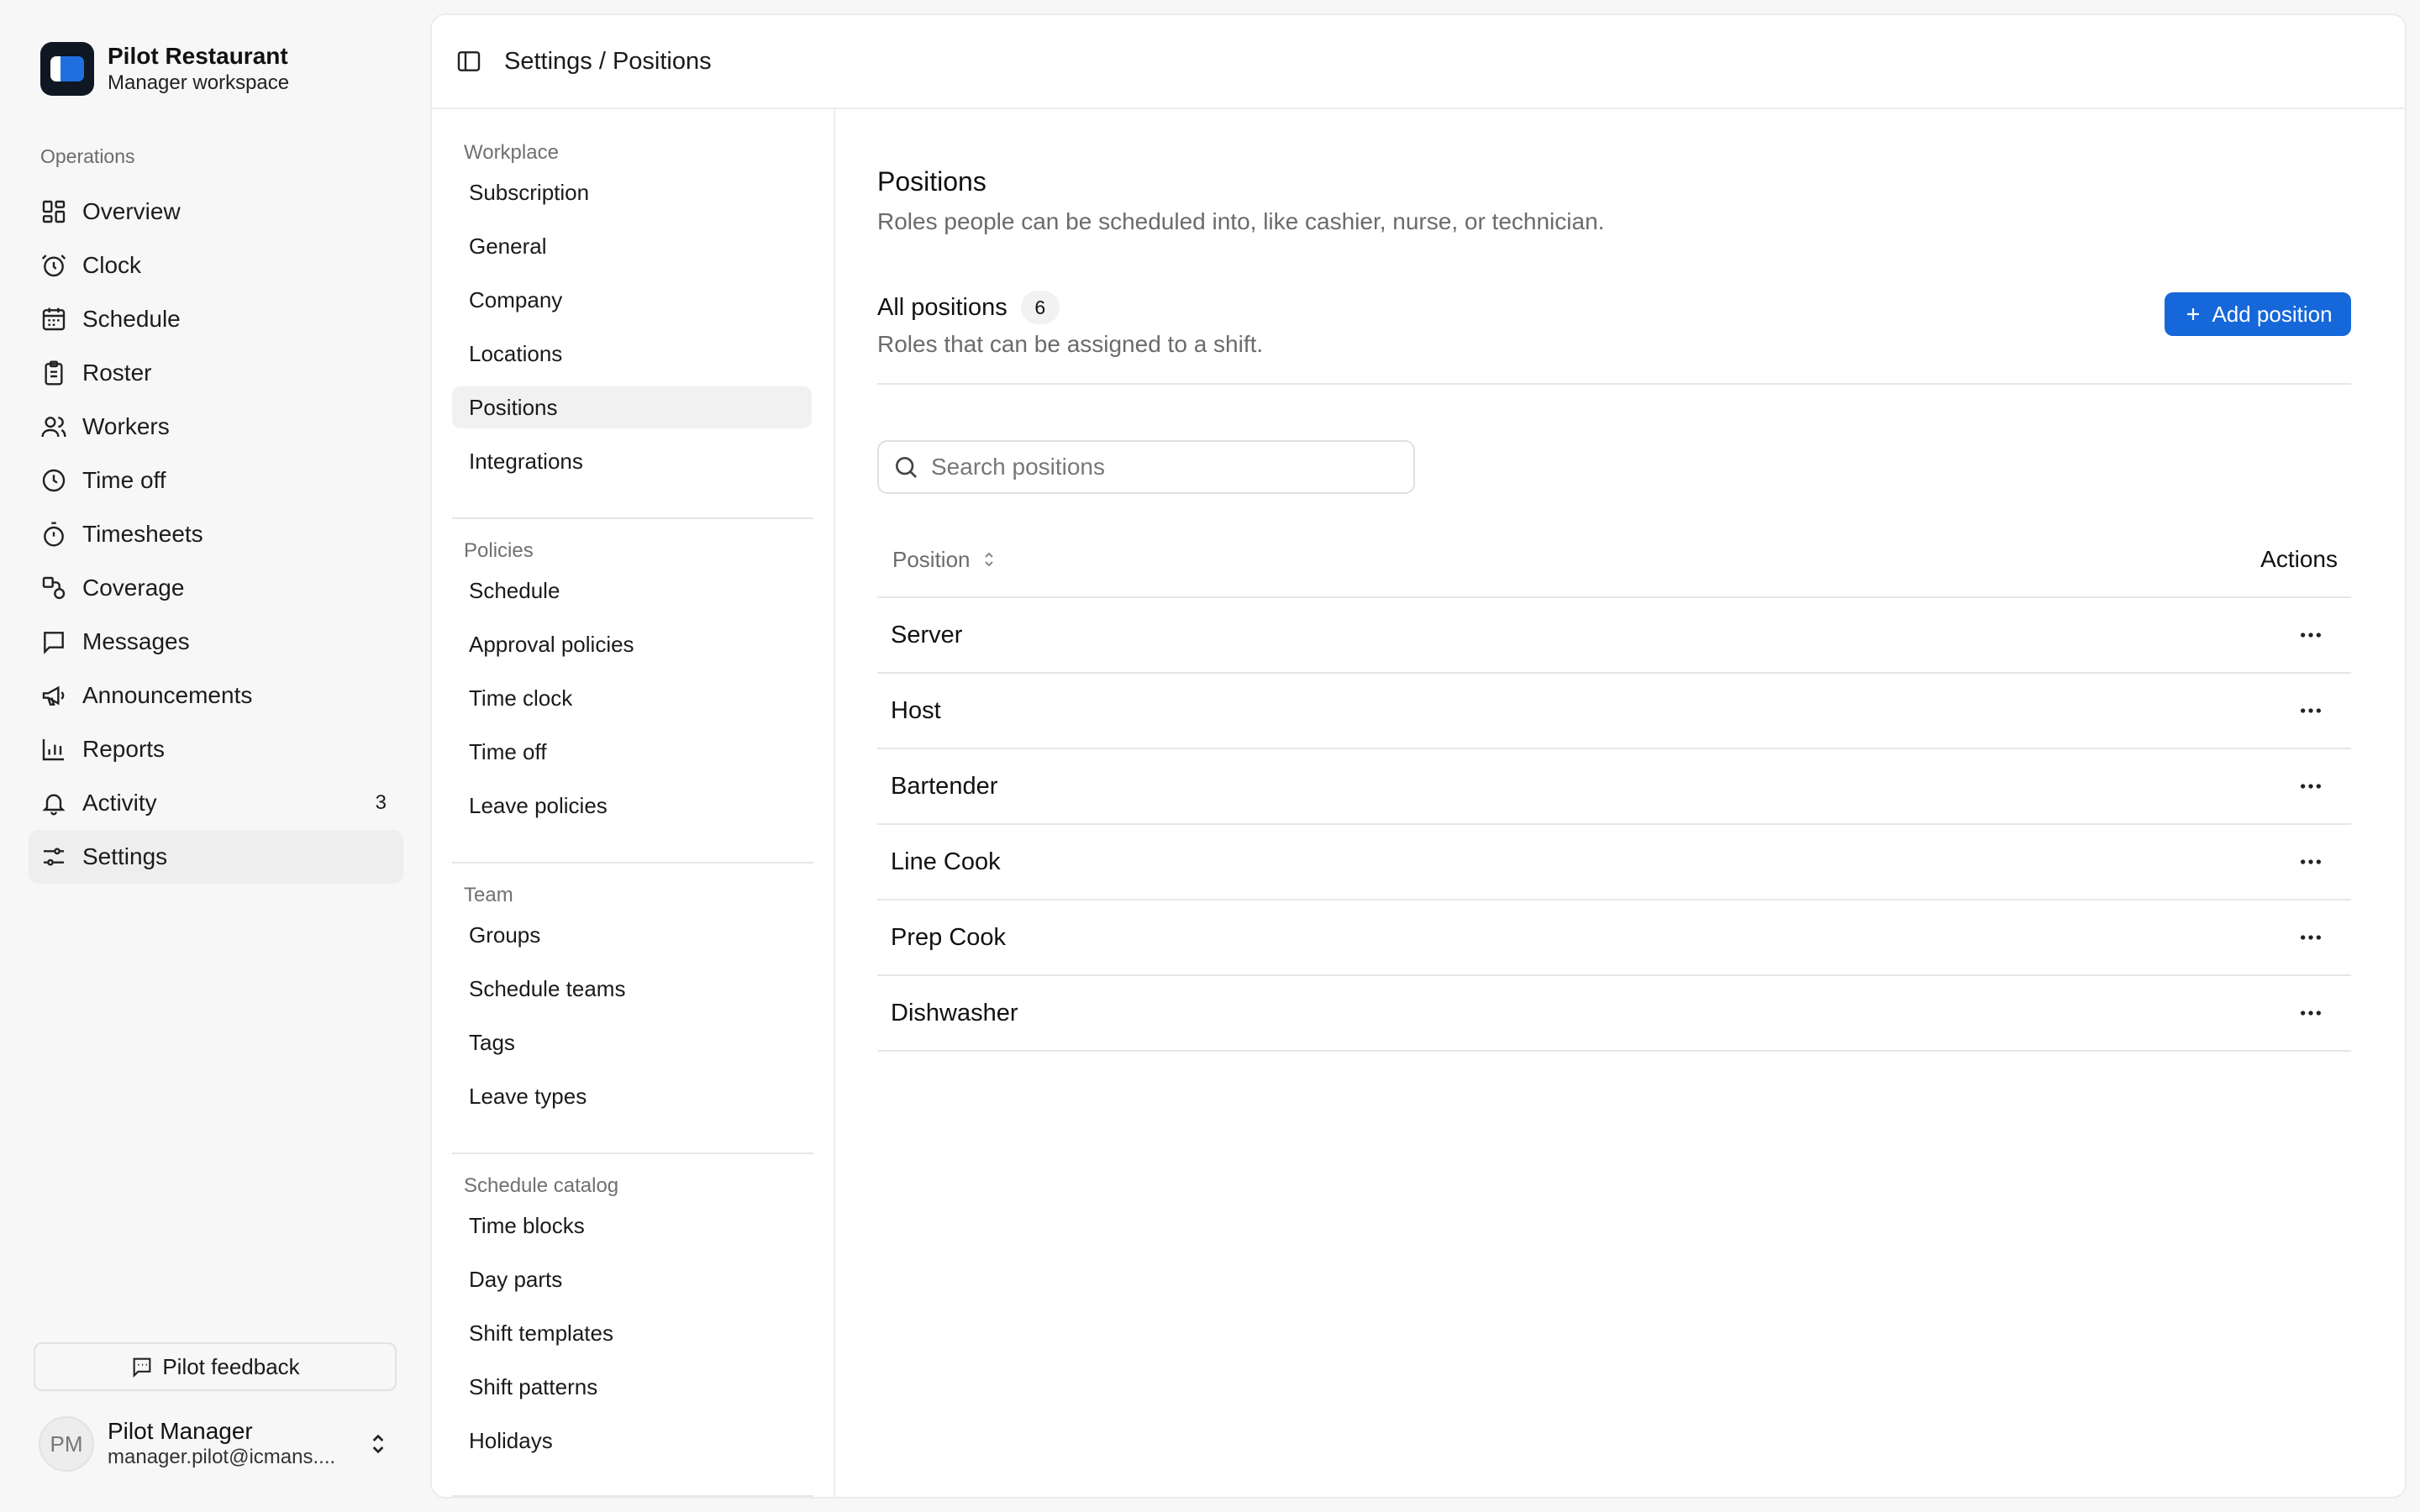  What do you see at coordinates (53, 426) in the screenshot?
I see `users-icon` at bounding box center [53, 426].